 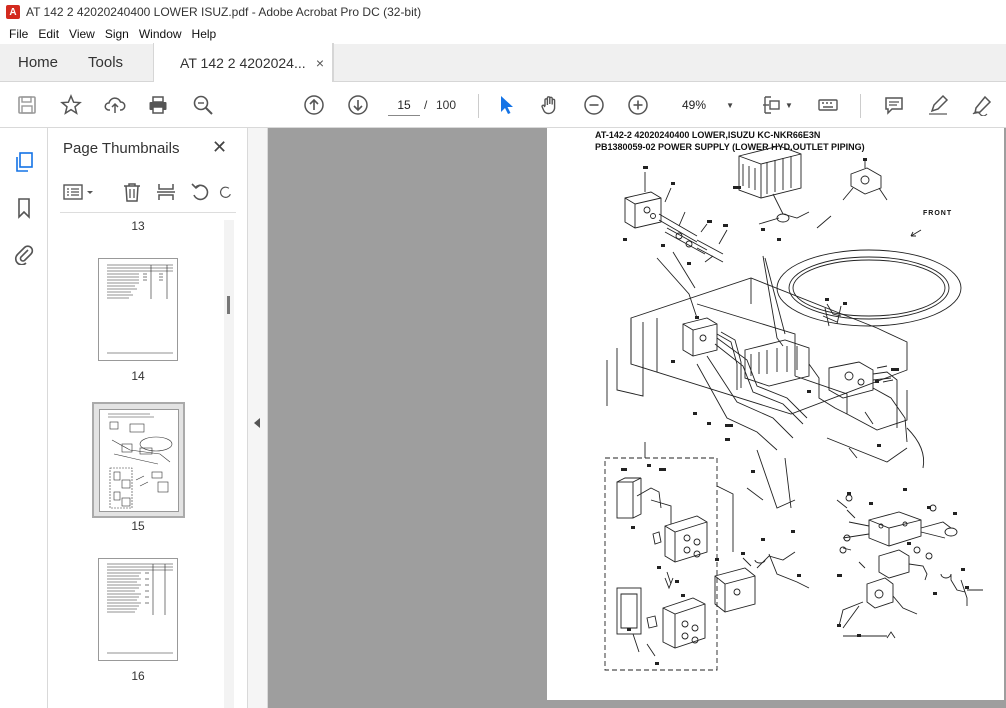 I want to click on menu-file: File, so click(x=18, y=34).